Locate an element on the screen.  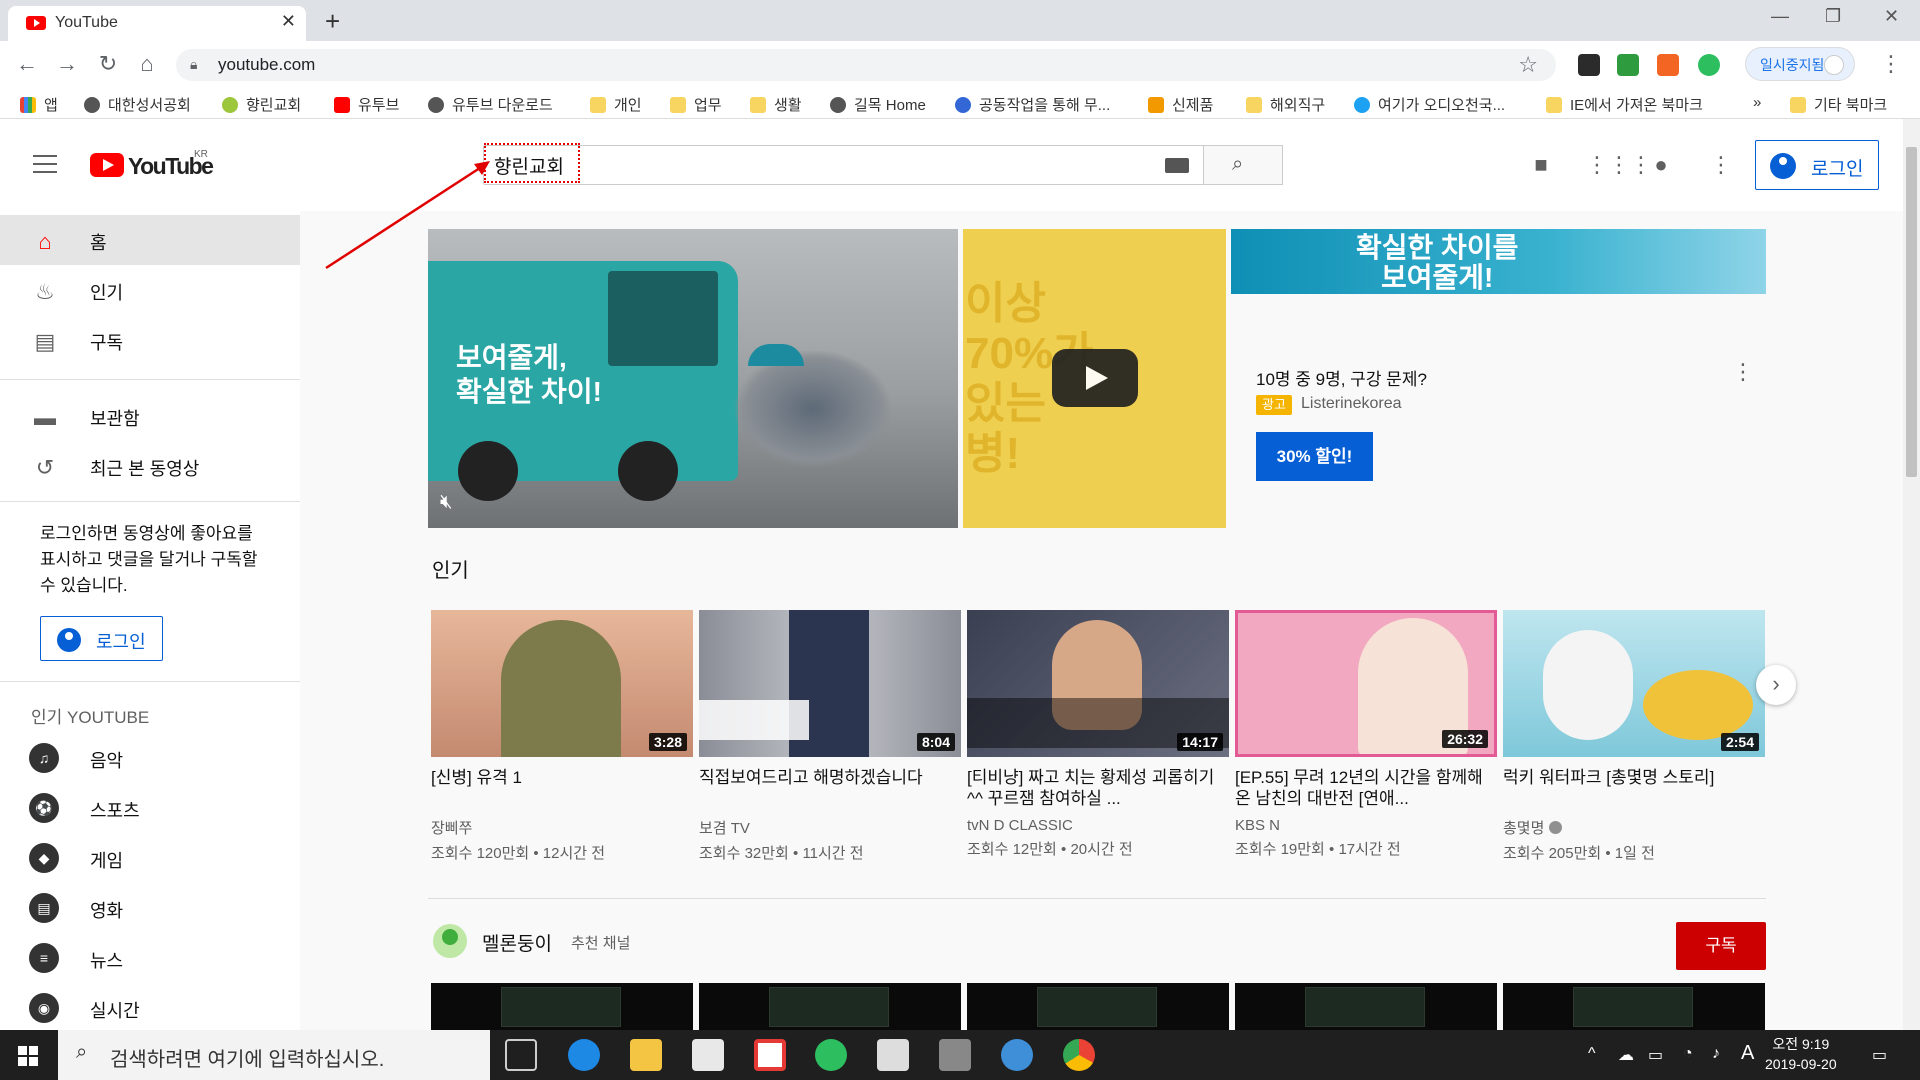
search-button: ⌕ is located at coordinates (1243, 165).